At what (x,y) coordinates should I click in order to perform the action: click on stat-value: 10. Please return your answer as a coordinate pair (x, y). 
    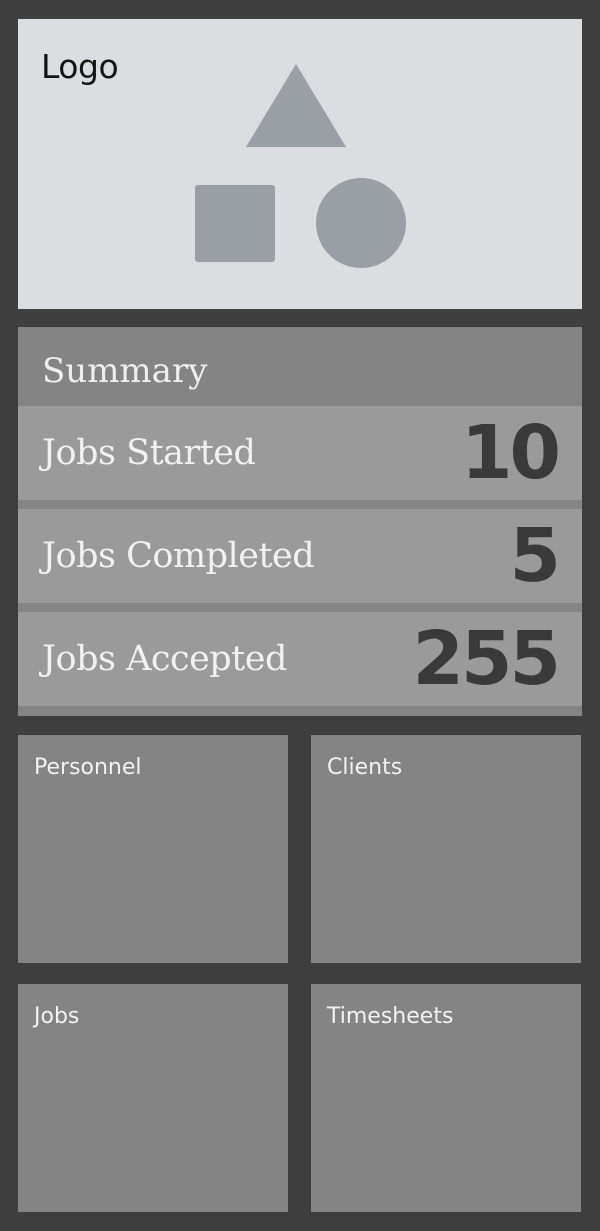
    Looking at the image, I should click on (511, 453).